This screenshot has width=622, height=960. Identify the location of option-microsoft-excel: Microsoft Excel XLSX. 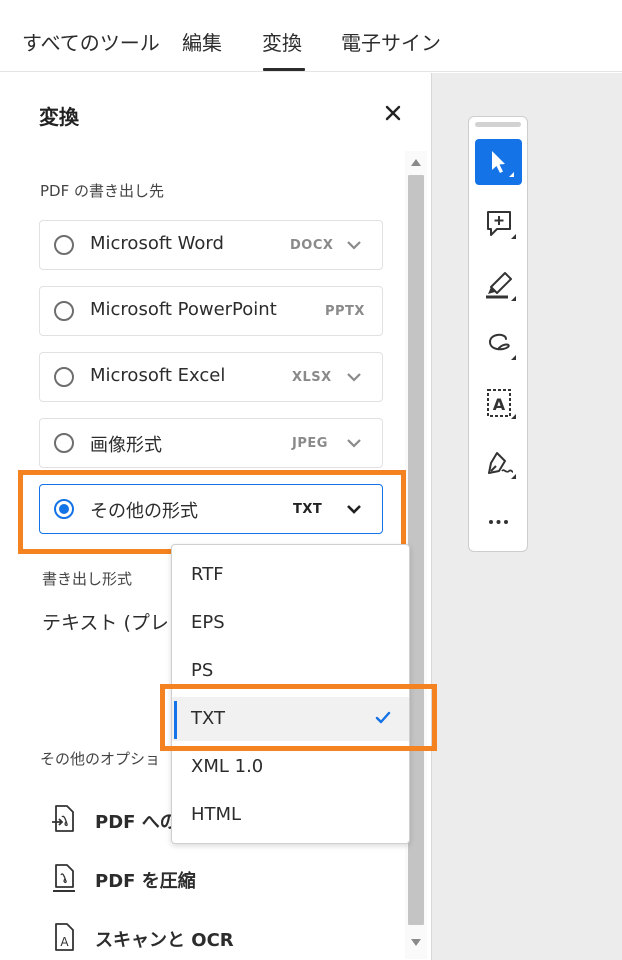
(211, 377).